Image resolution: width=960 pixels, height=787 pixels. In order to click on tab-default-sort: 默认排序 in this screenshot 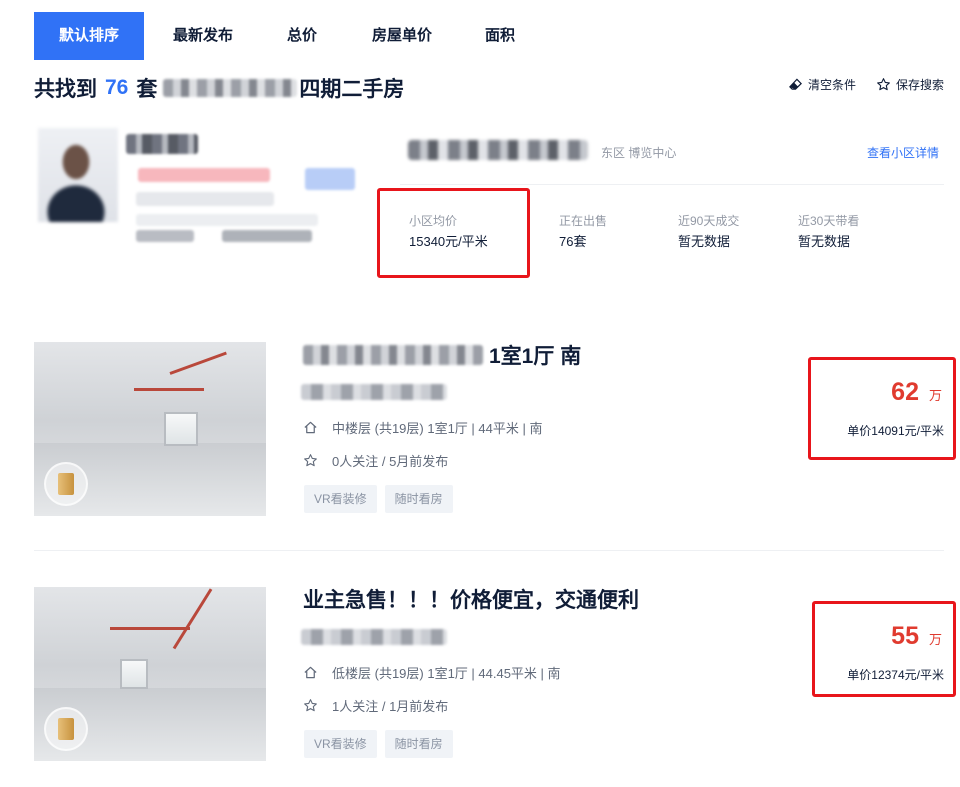, I will do `click(89, 36)`.